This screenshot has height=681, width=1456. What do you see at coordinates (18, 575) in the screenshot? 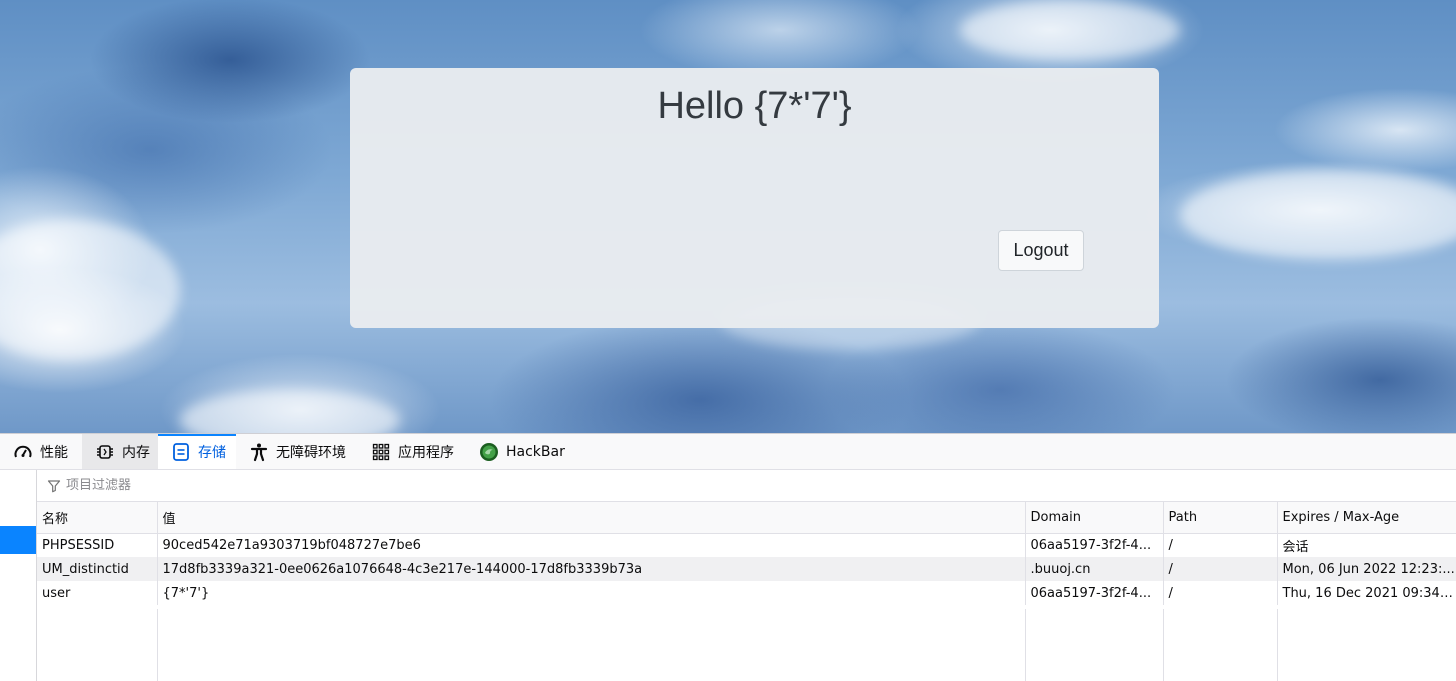
I see `storage-sidebar` at bounding box center [18, 575].